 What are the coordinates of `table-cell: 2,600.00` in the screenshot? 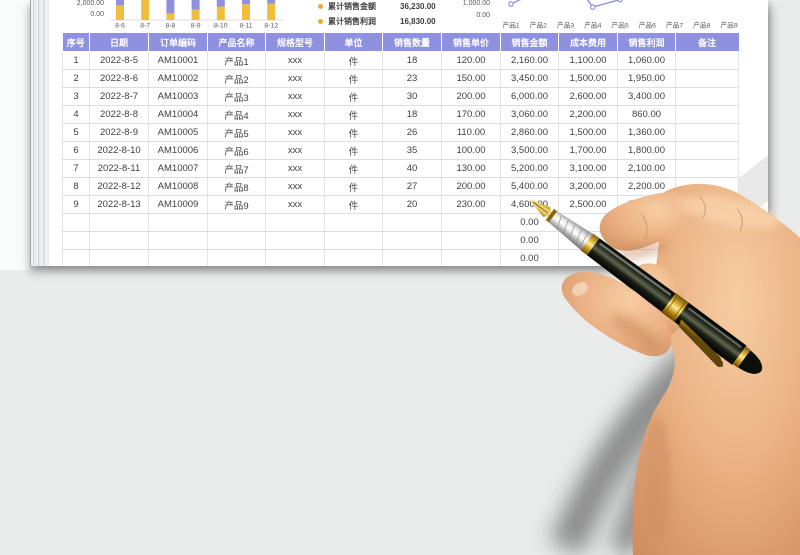 It's located at (588, 96).